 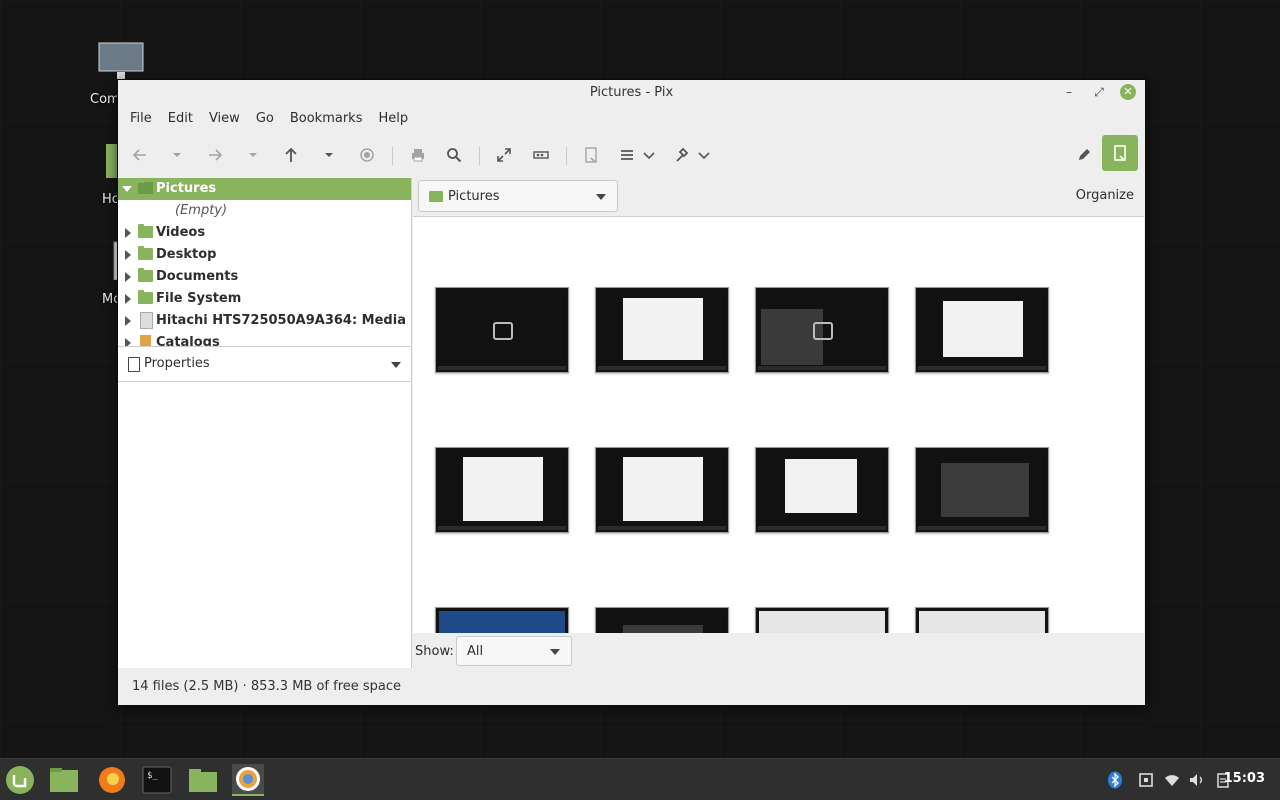 I want to click on tree-item-videos: Videos, so click(x=264, y=233).